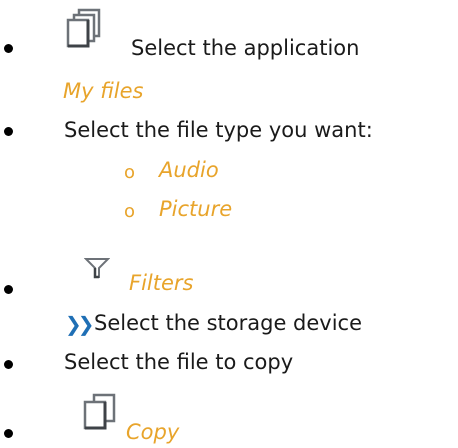 This screenshot has height=448, width=458. I want to click on option-picture: Picture, so click(196, 209).